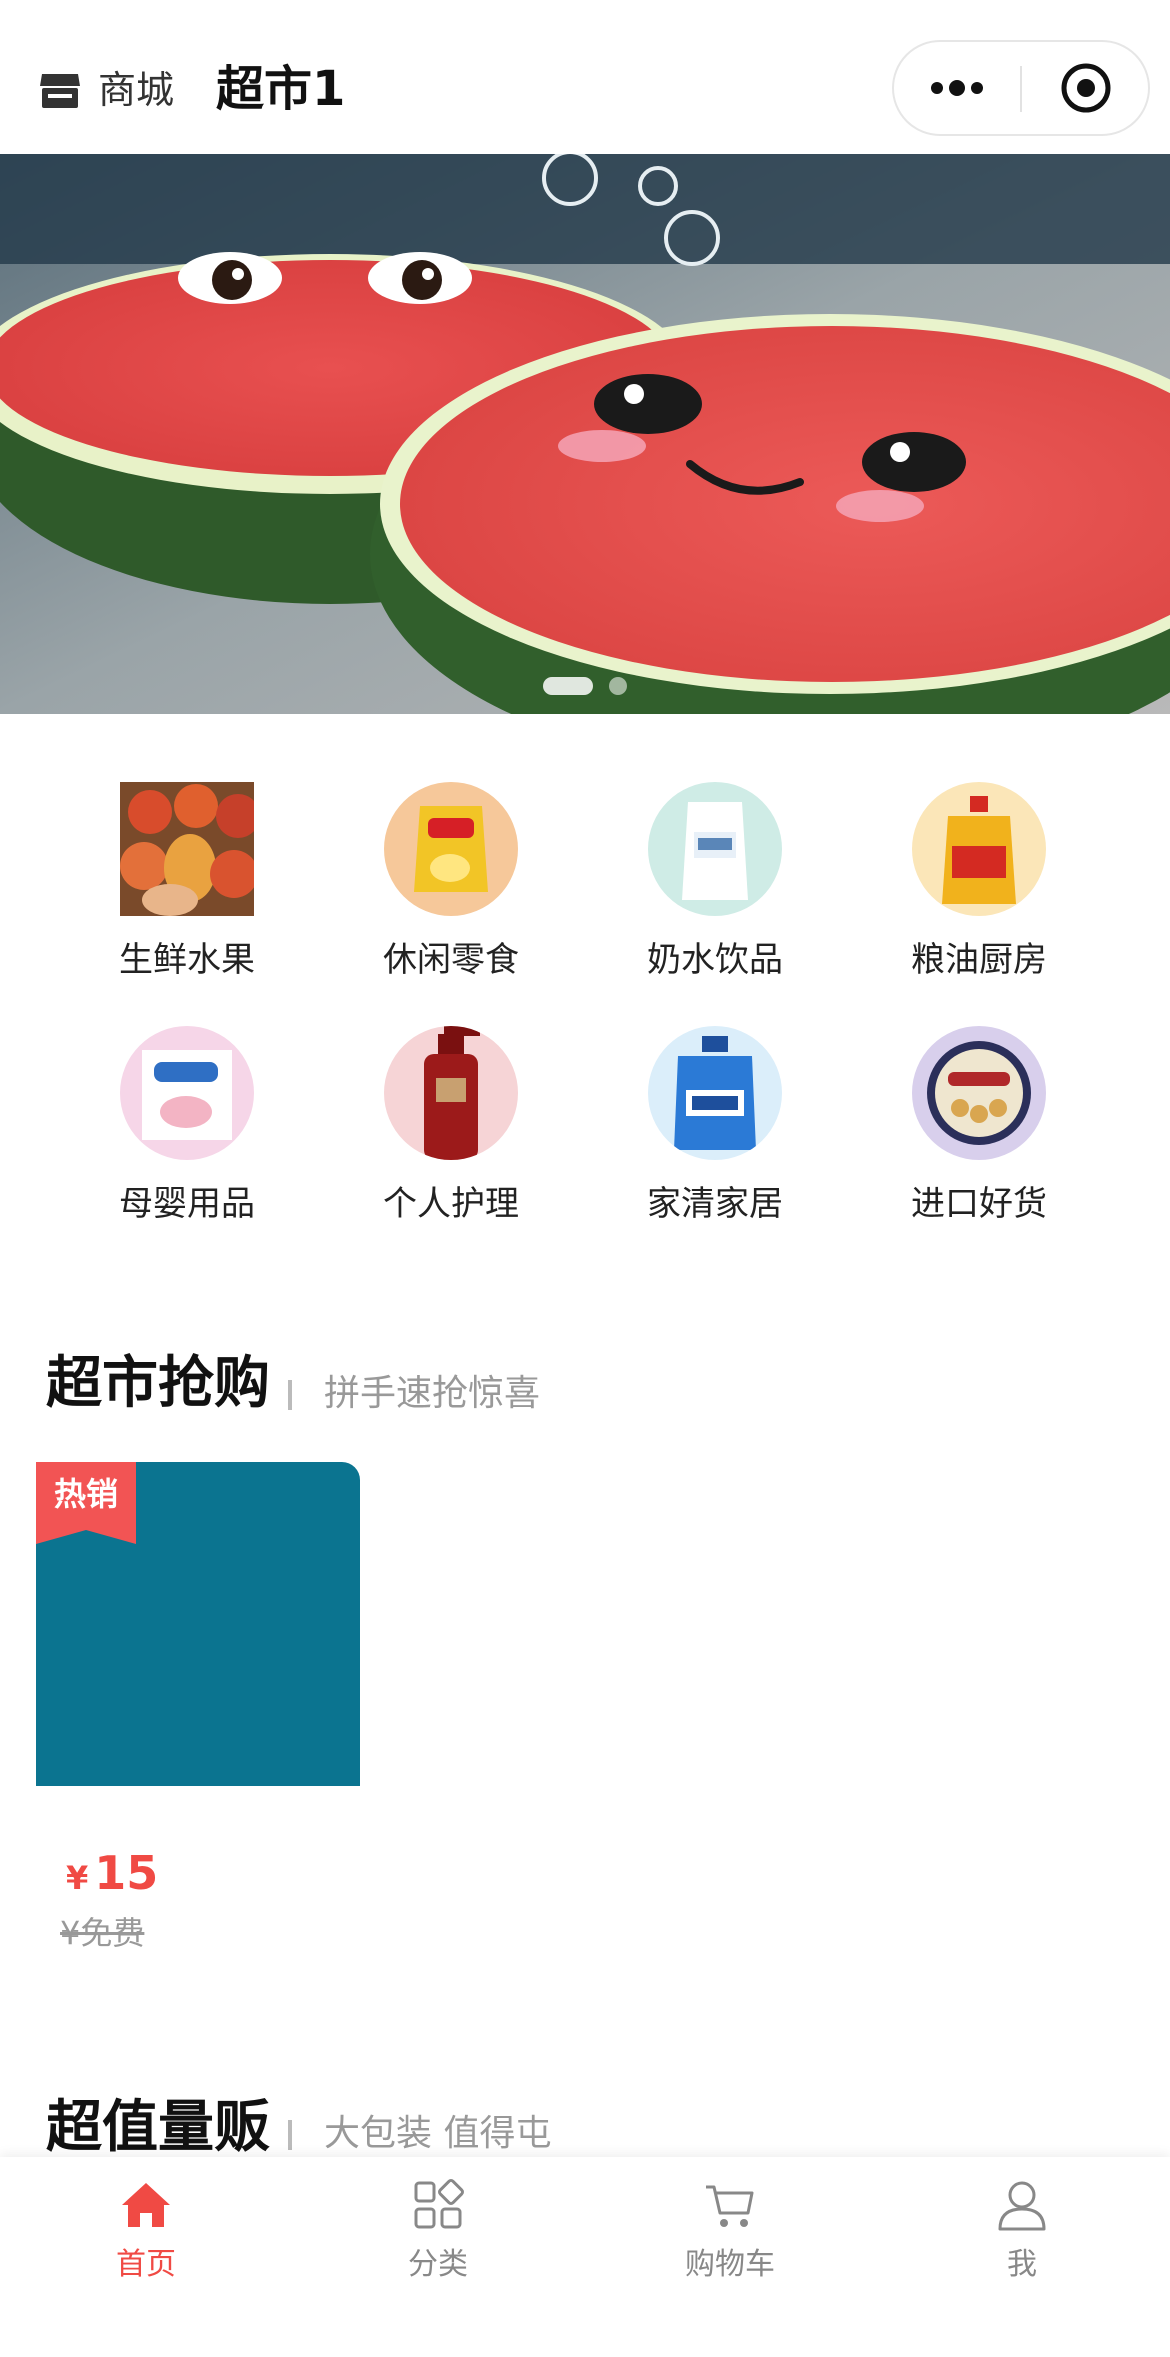 This screenshot has height=2357, width=1170. What do you see at coordinates (715, 1204) in the screenshot?
I see `category-label: 家清家居` at bounding box center [715, 1204].